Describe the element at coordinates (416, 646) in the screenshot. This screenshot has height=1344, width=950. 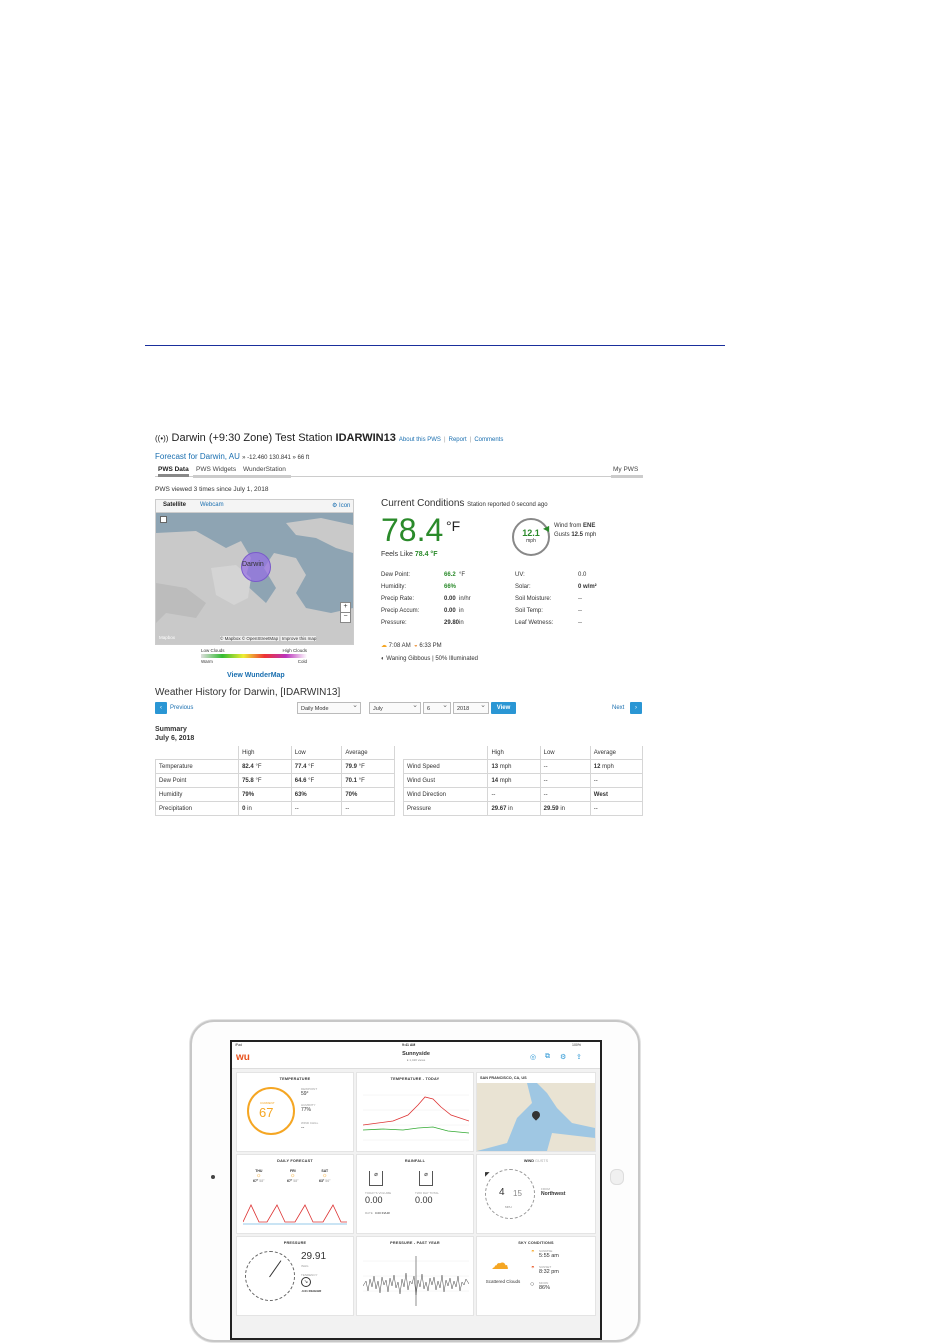
I see `sunset-icon: ◒` at that location.